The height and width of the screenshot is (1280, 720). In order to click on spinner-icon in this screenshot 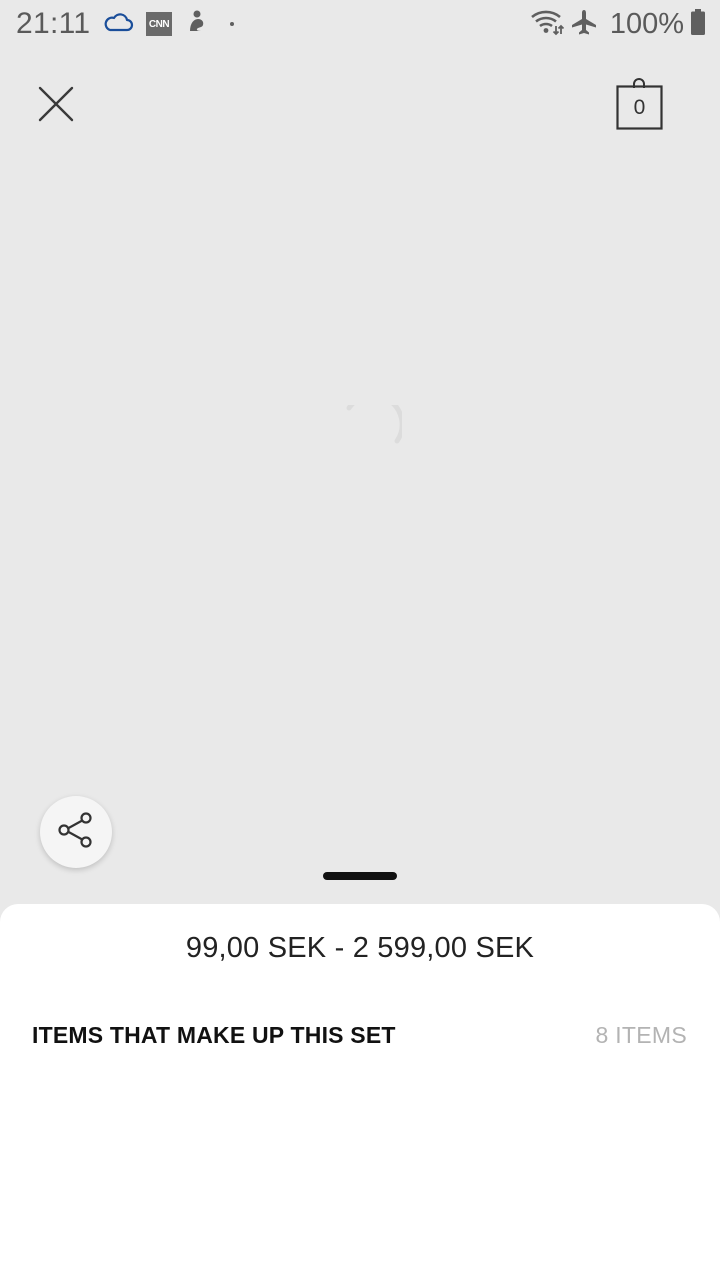, I will do `click(375, 418)`.